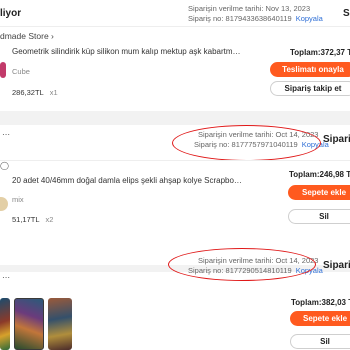 Image resolution: width=350 pixels, height=350 pixels. Describe the element at coordinates (49, 219) in the screenshot. I see `item-quantity: x2` at that location.